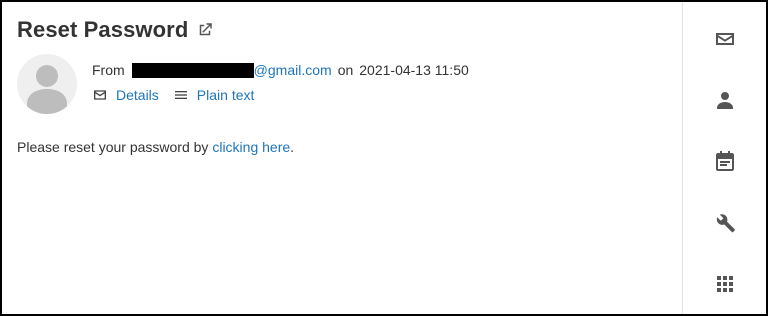 The height and width of the screenshot is (316, 768). What do you see at coordinates (137, 95) in the screenshot?
I see `details-label: Details` at bounding box center [137, 95].